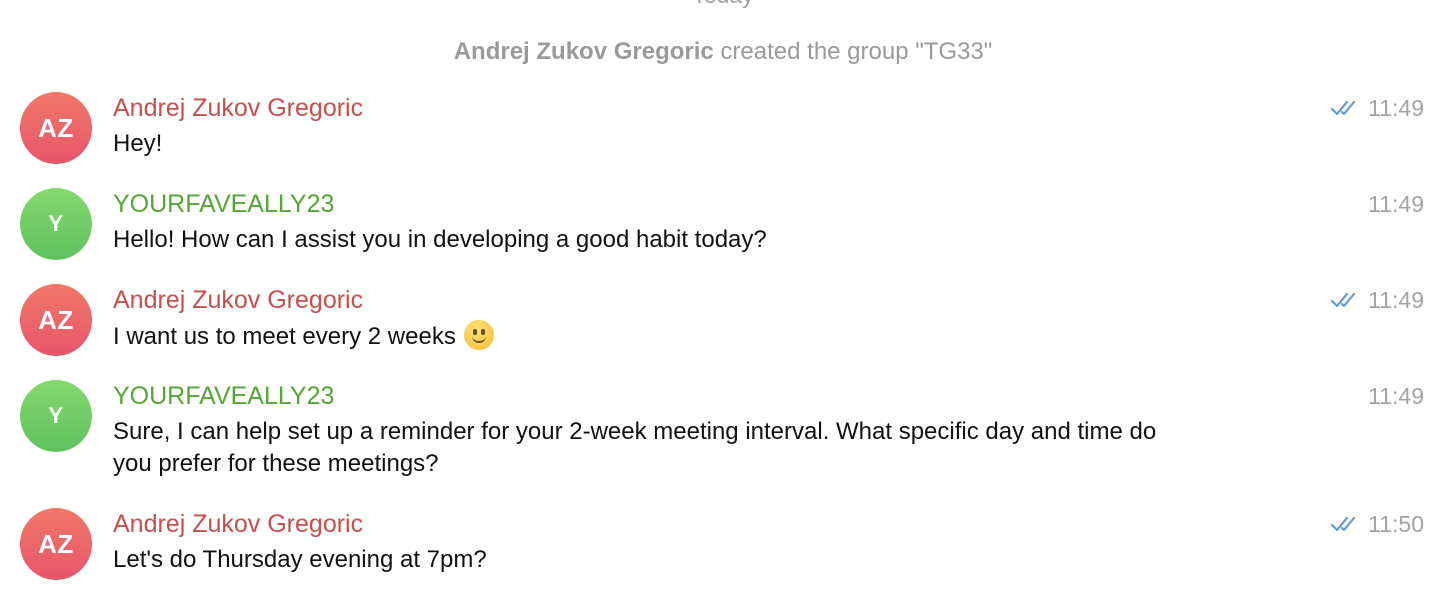  Describe the element at coordinates (276, 463) in the screenshot. I see `message-text-line: you prefer for these meetings?` at that location.